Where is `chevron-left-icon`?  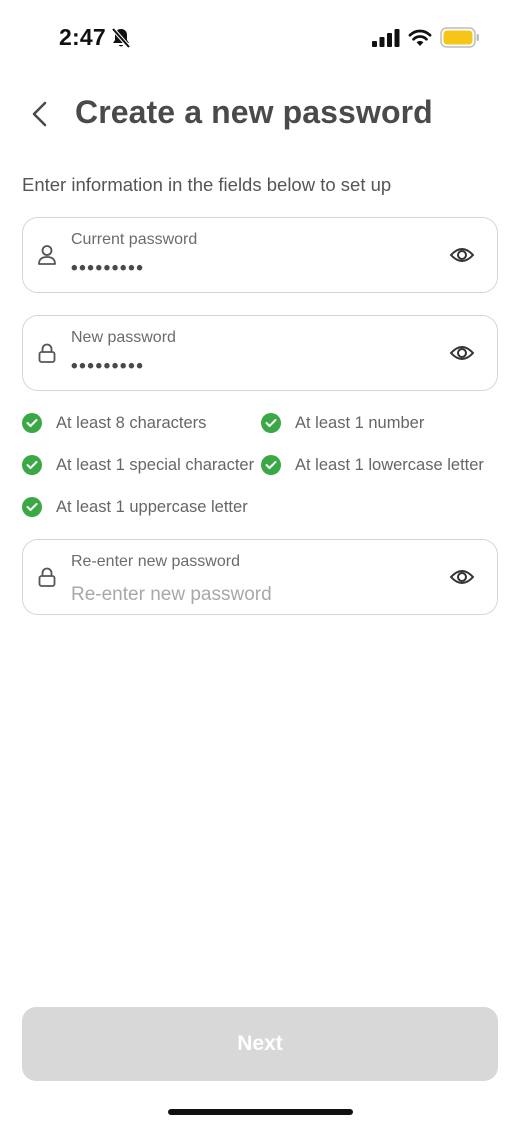
chevron-left-icon is located at coordinates (39, 114).